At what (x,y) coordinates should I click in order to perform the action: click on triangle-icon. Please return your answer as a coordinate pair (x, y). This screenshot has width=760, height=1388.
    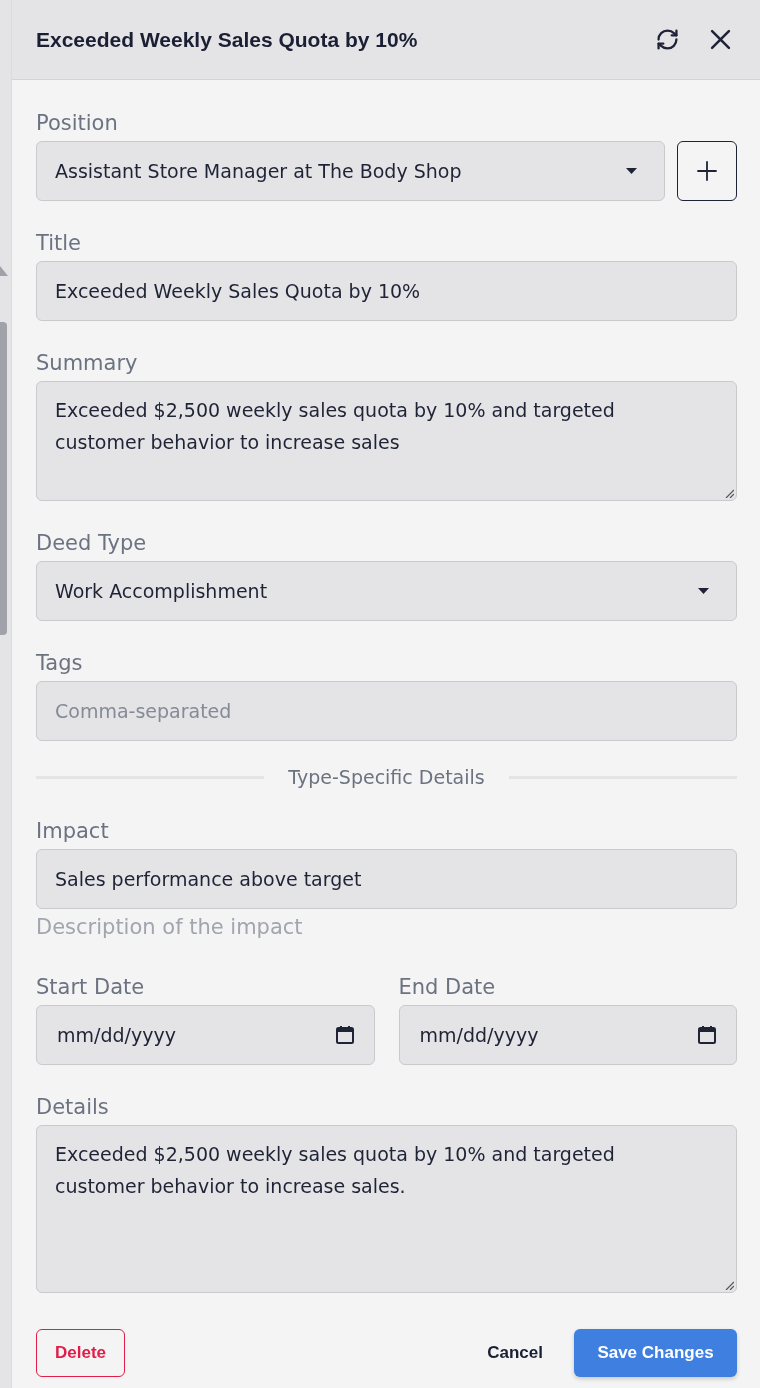
    Looking at the image, I should click on (4, 271).